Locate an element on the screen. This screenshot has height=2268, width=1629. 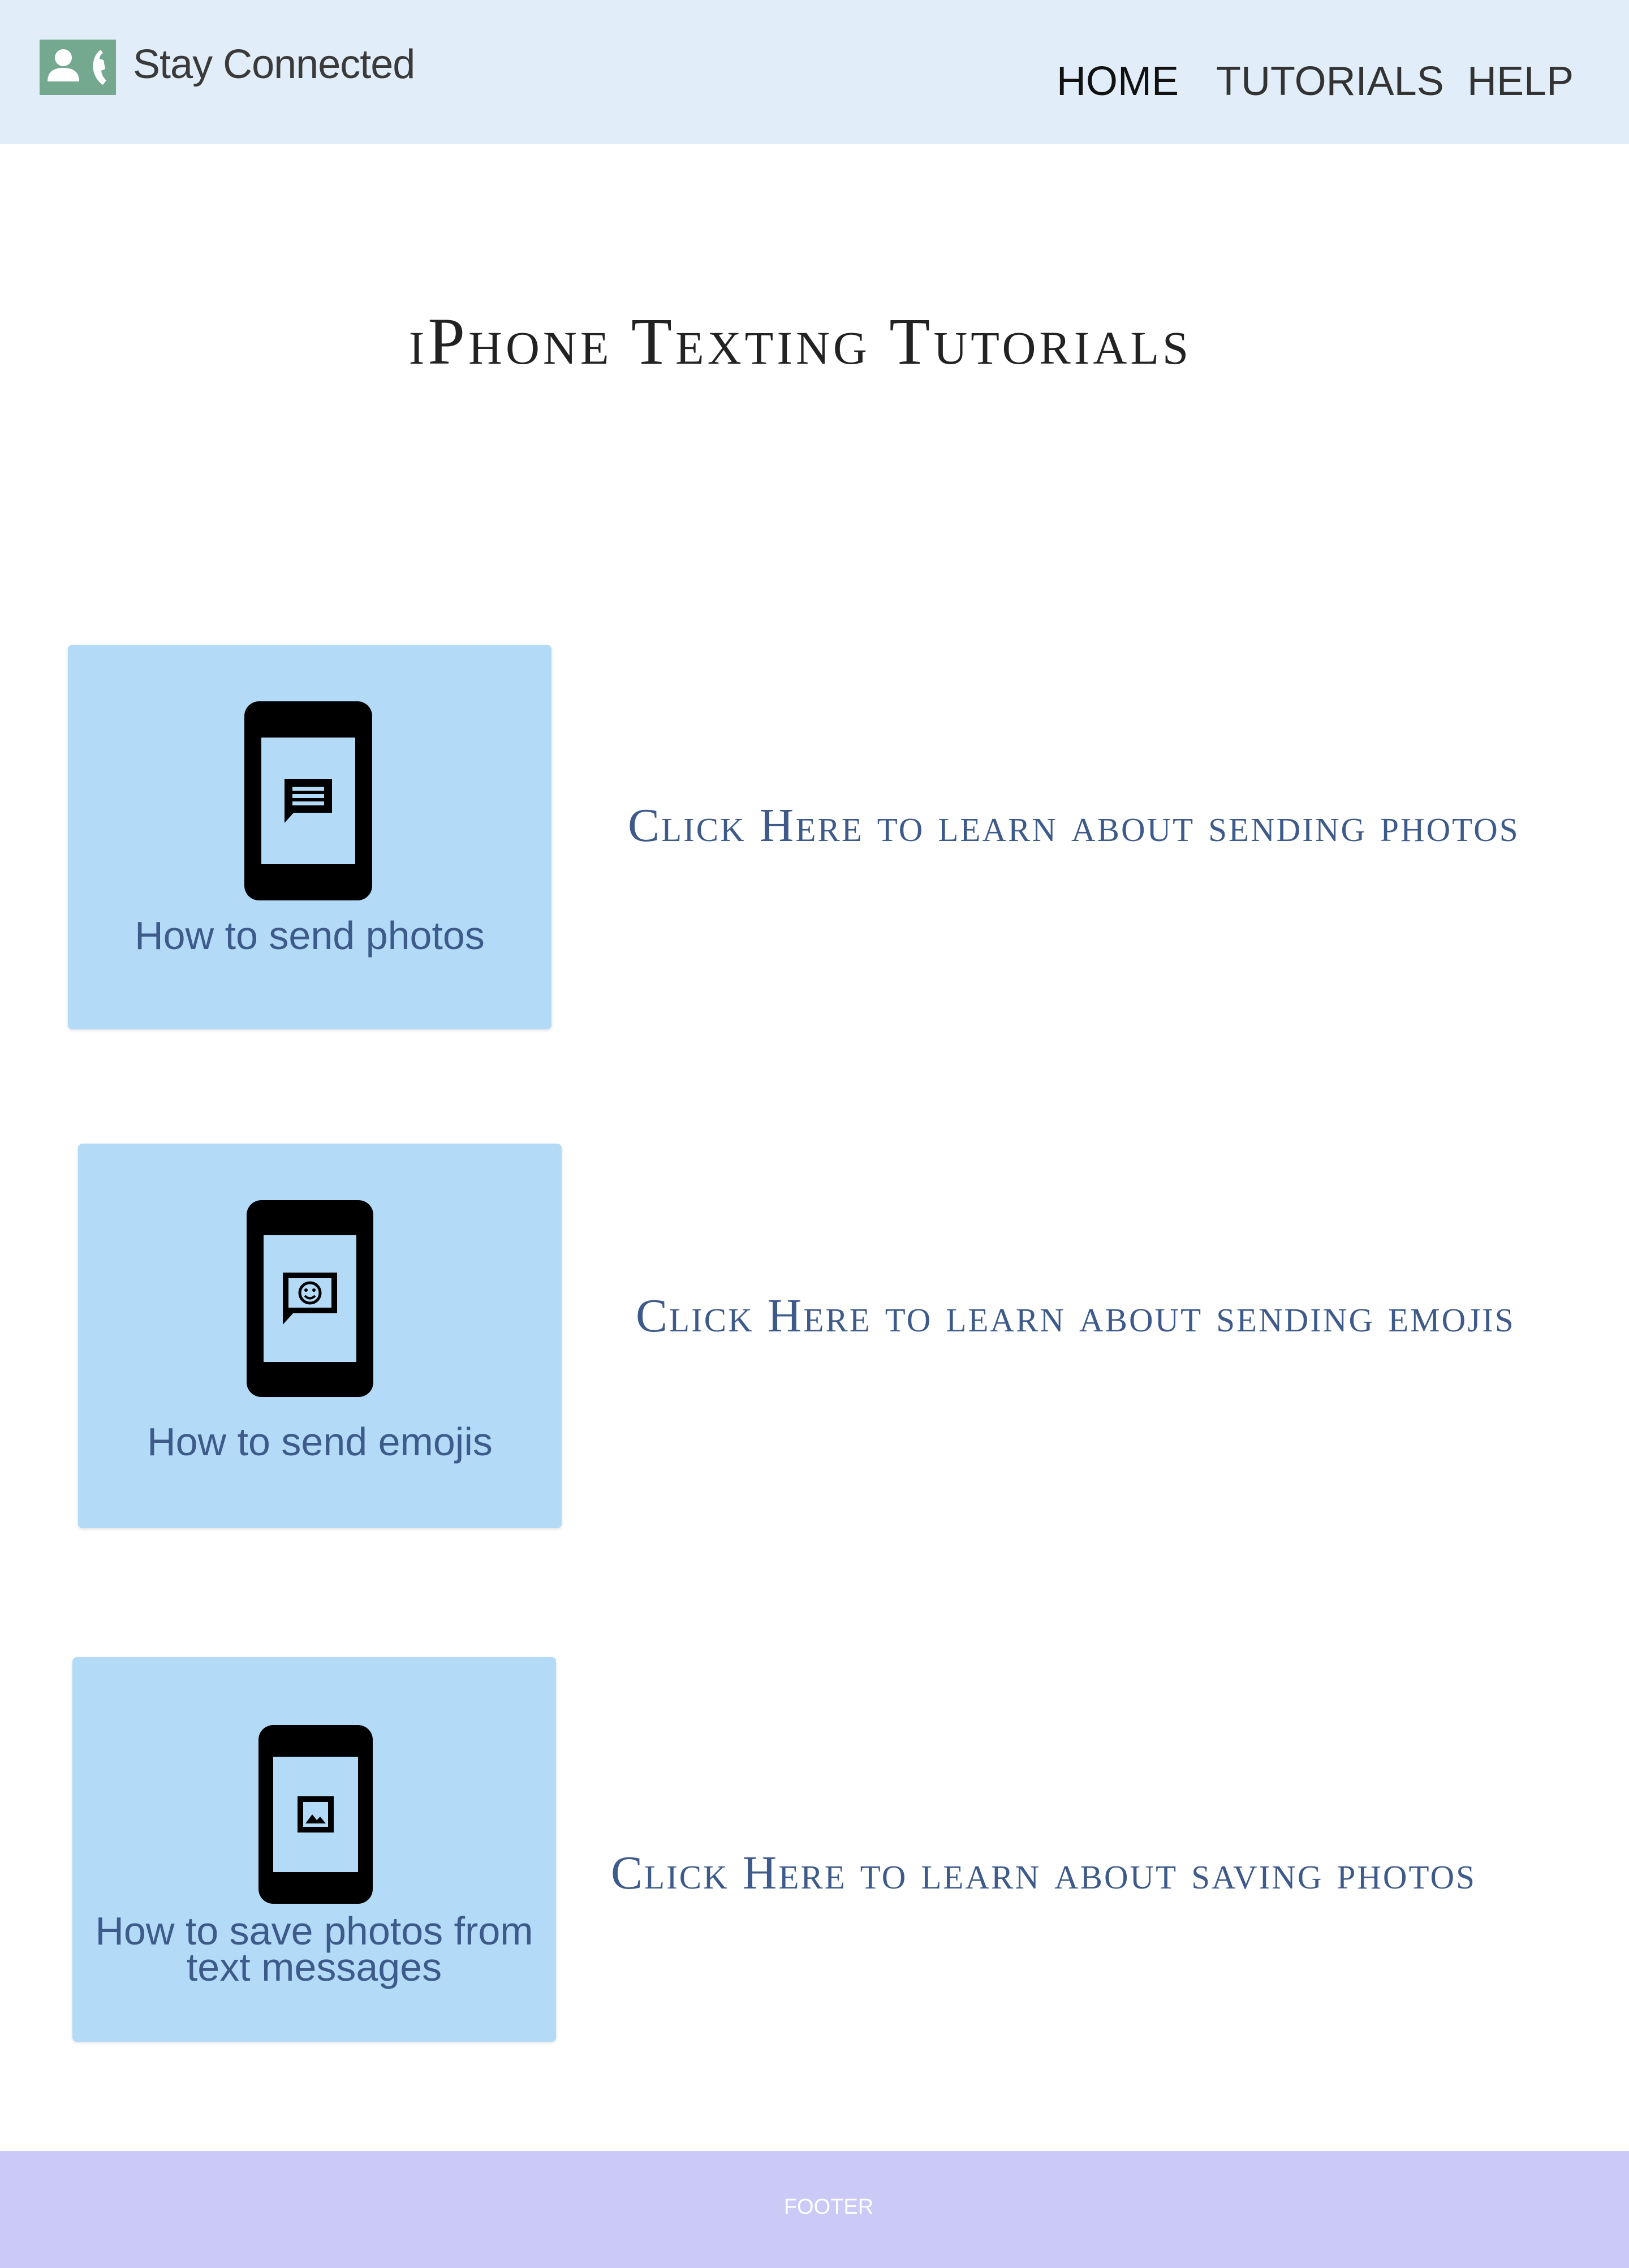
site-footer: FOOTER is located at coordinates (815, 2209).